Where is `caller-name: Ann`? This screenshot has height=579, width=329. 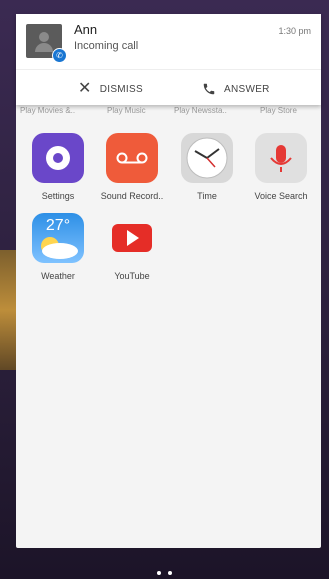 caller-name: Ann is located at coordinates (86, 29).